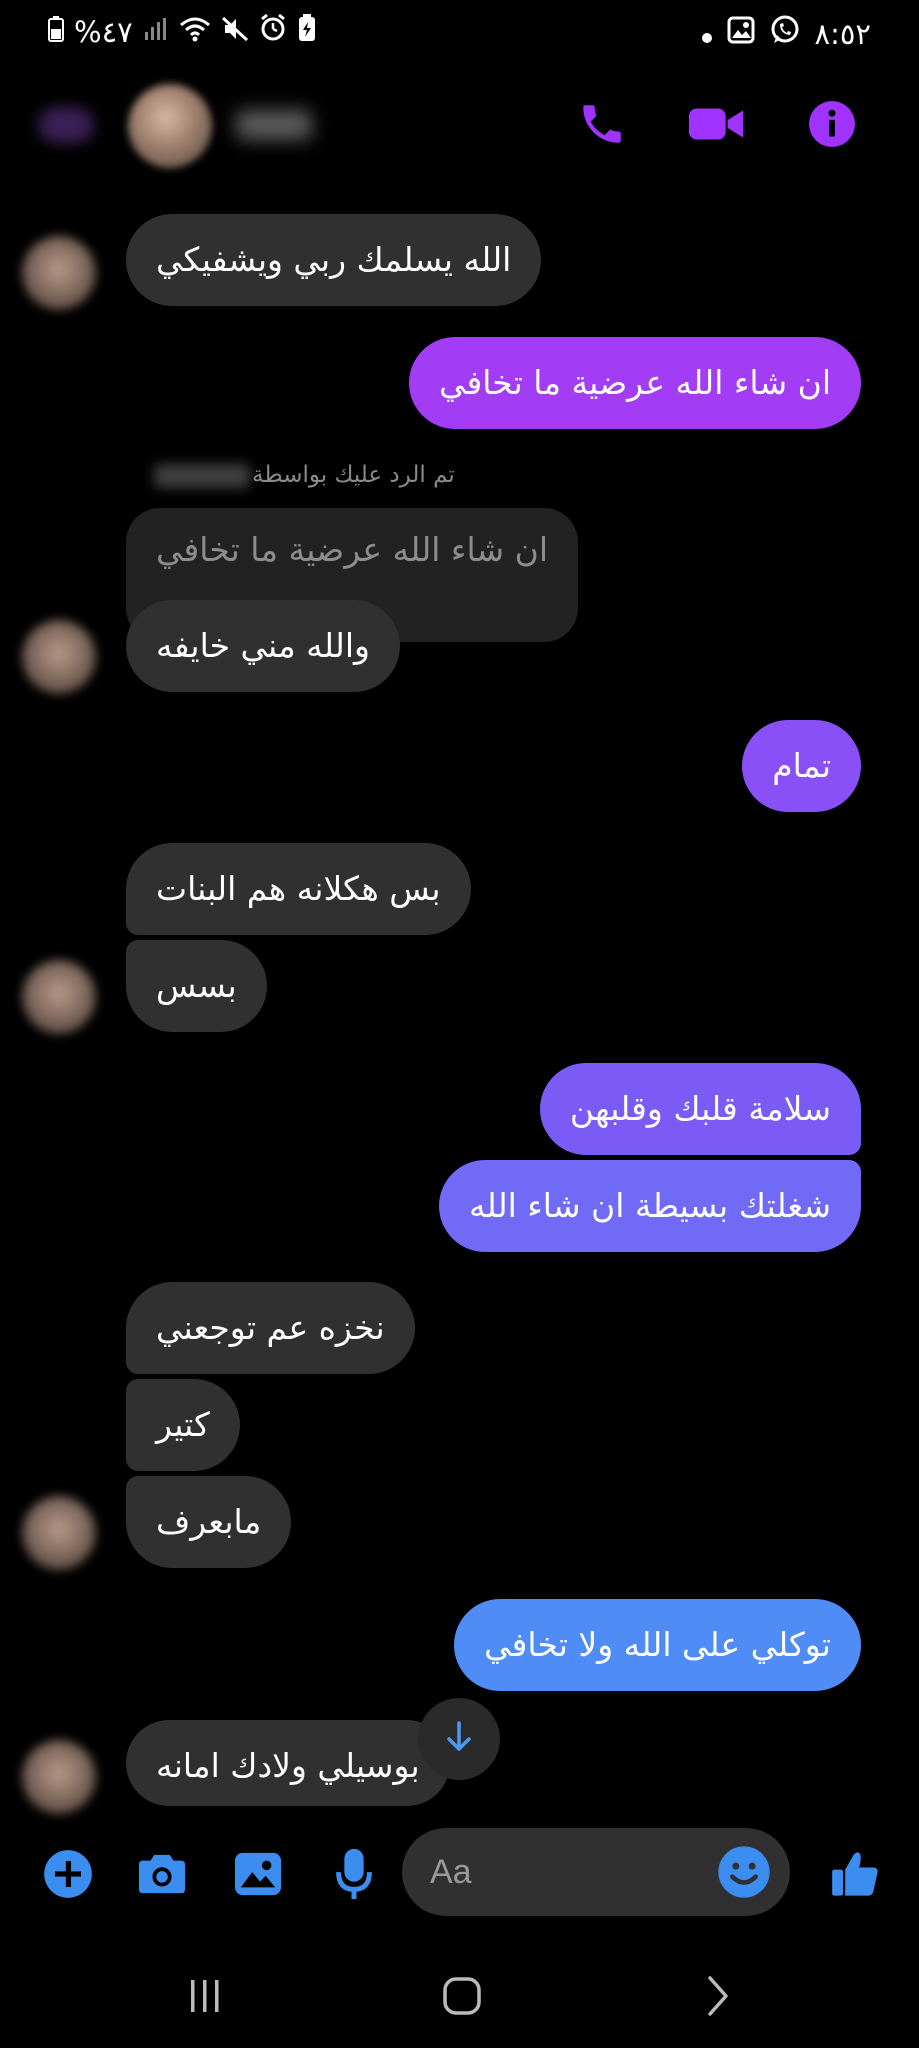 The height and width of the screenshot is (2048, 919). I want to click on home-button, so click(462, 1998).